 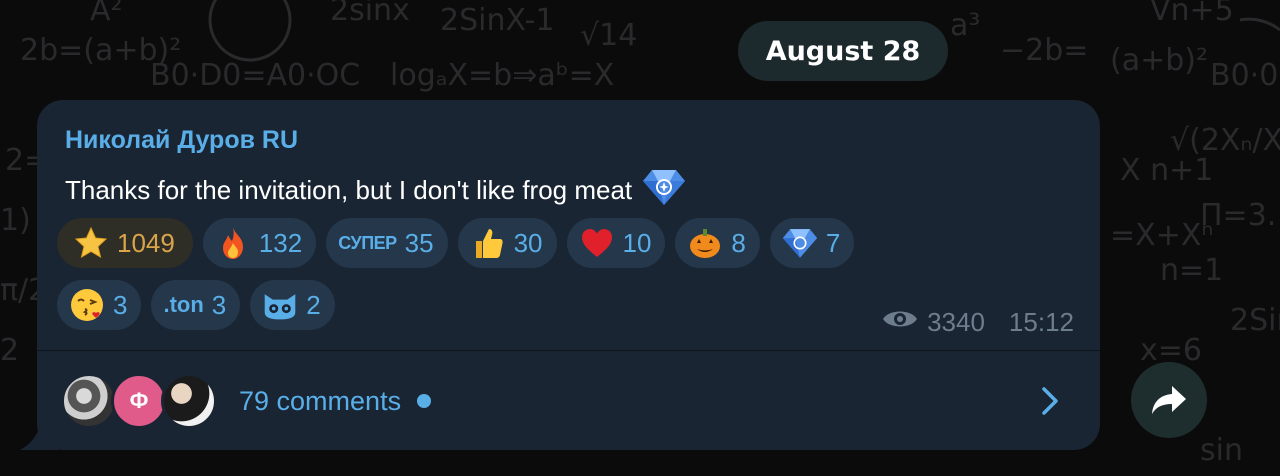 What do you see at coordinates (497, 20) in the screenshot?
I see `svg-text: 2SinX-1` at bounding box center [497, 20].